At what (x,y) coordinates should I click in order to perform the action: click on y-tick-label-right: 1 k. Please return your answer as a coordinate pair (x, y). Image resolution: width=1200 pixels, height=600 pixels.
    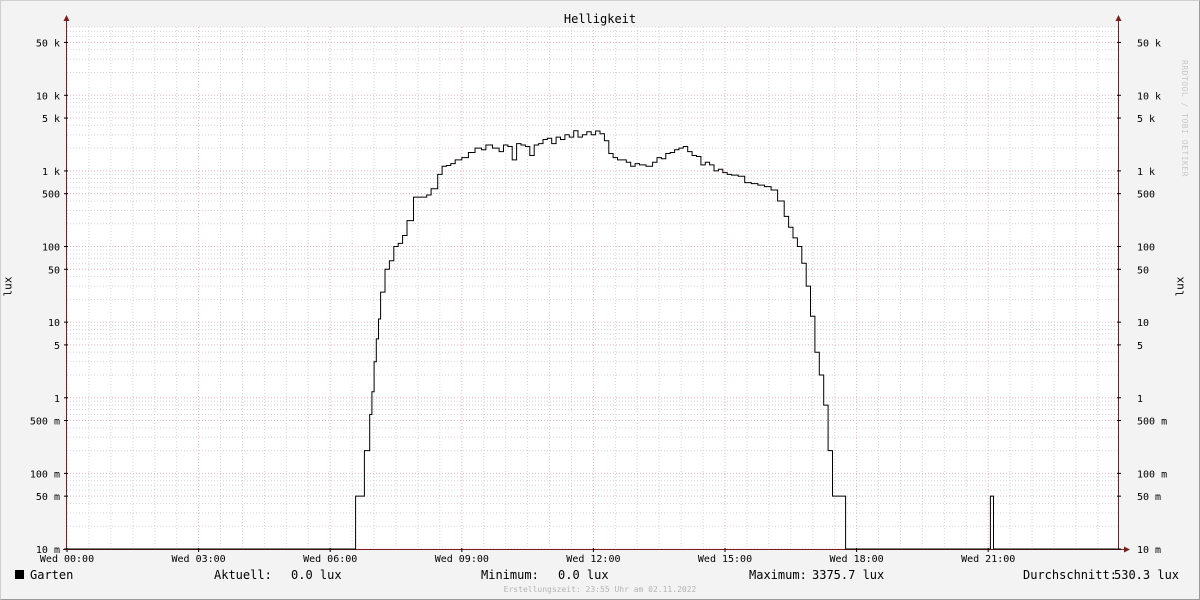
    Looking at the image, I should click on (1146, 172).